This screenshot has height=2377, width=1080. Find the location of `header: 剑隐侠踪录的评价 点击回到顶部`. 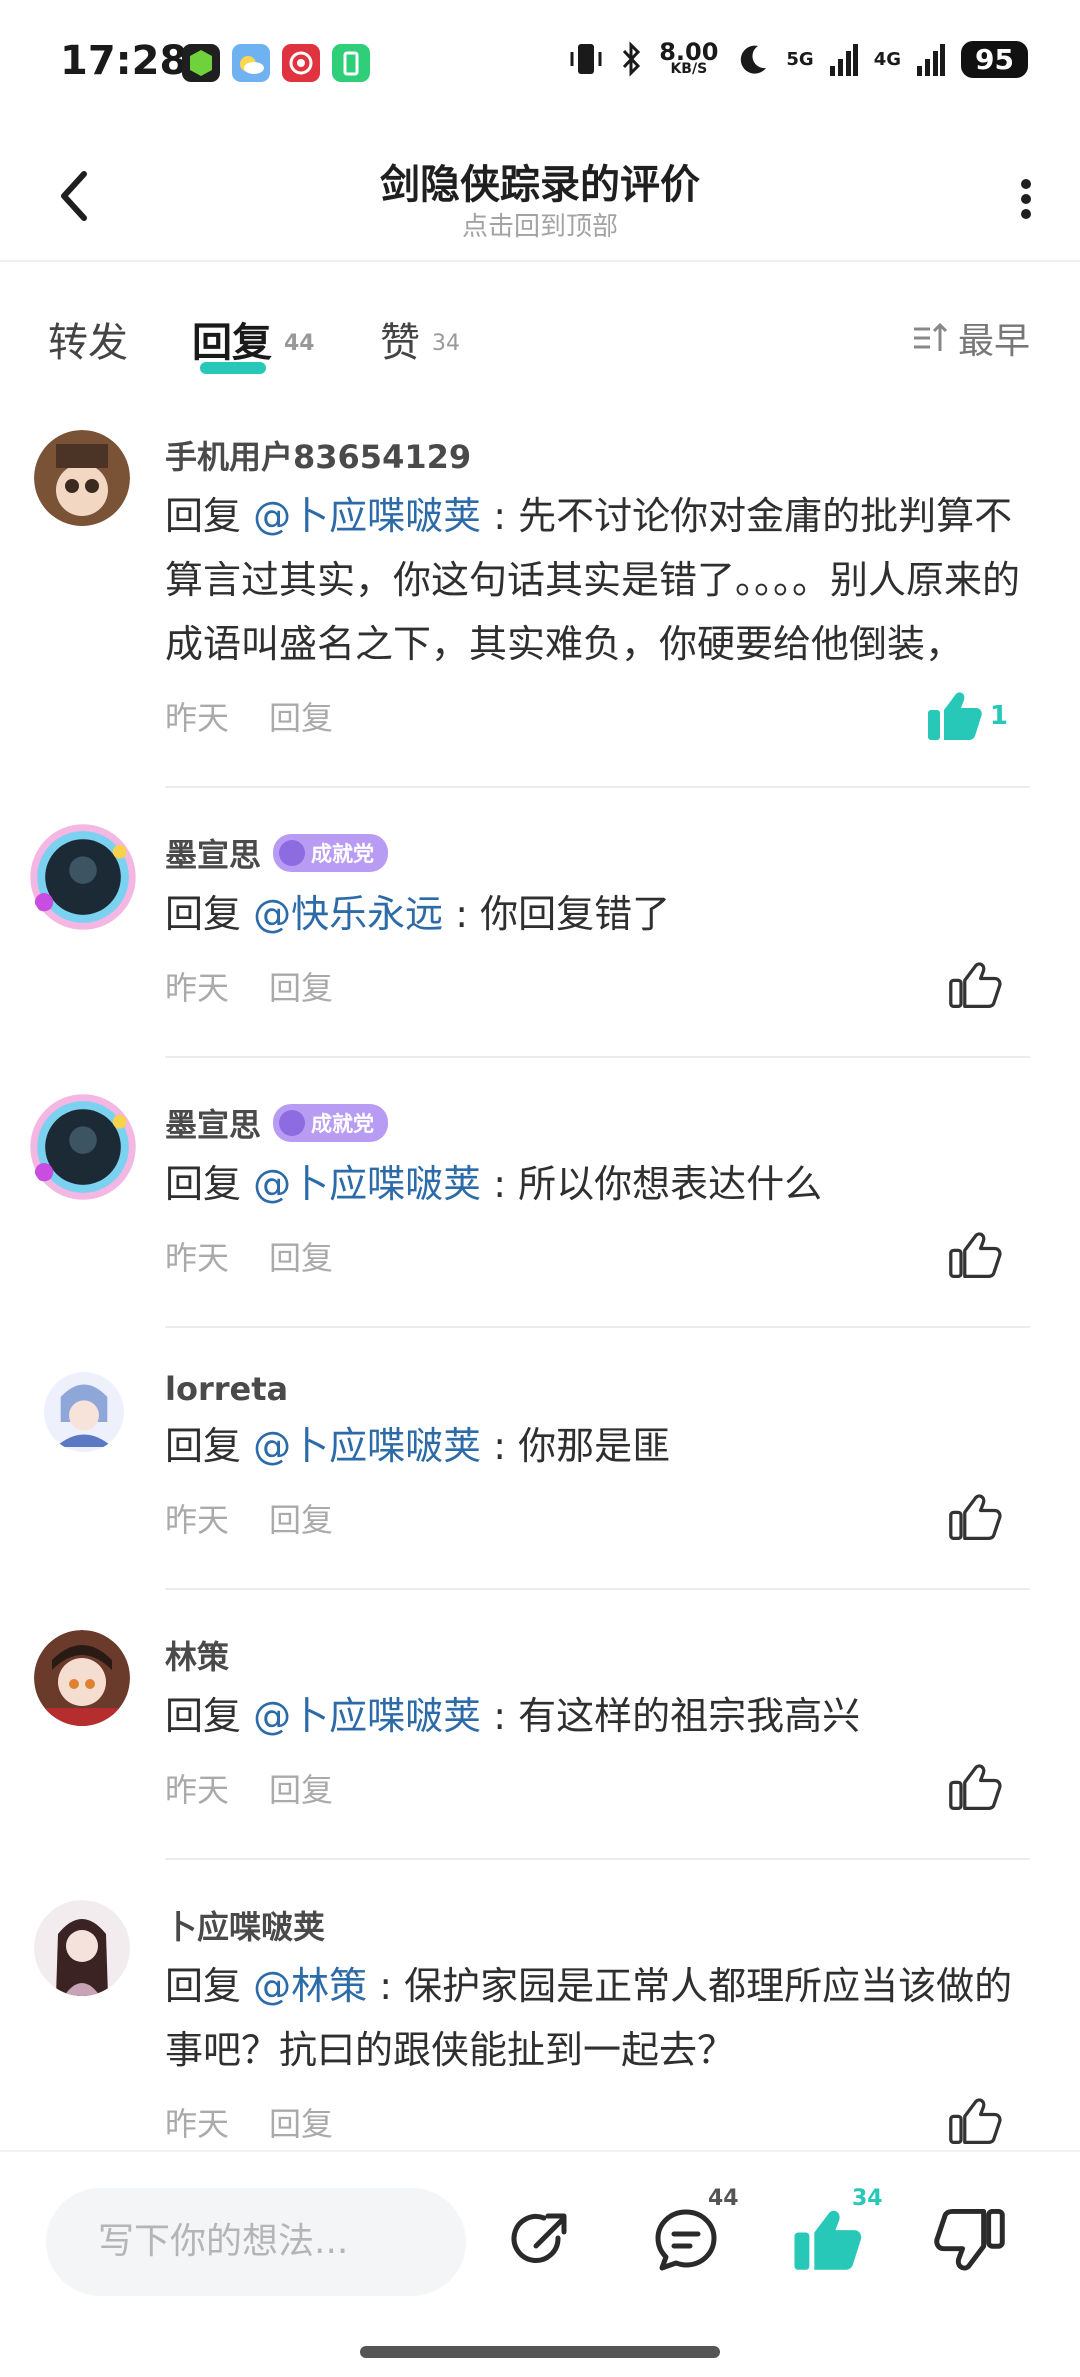

header: 剑隐侠踪录的评价 点击回到顶部 is located at coordinates (540, 196).